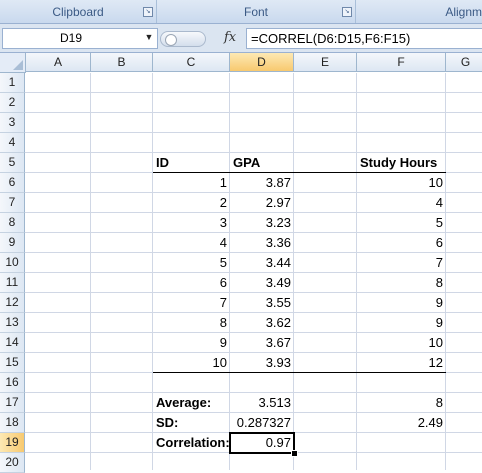  I want to click on column-header-b: B, so click(122, 62).